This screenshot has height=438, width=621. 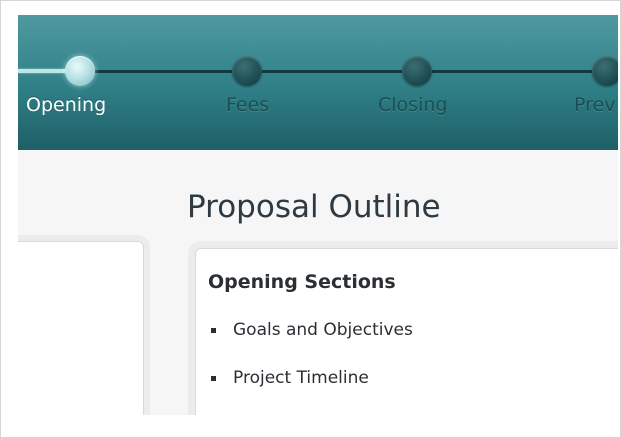 What do you see at coordinates (310, 343) in the screenshot?
I see `outline-item-goals: Goals and Objectives` at bounding box center [310, 343].